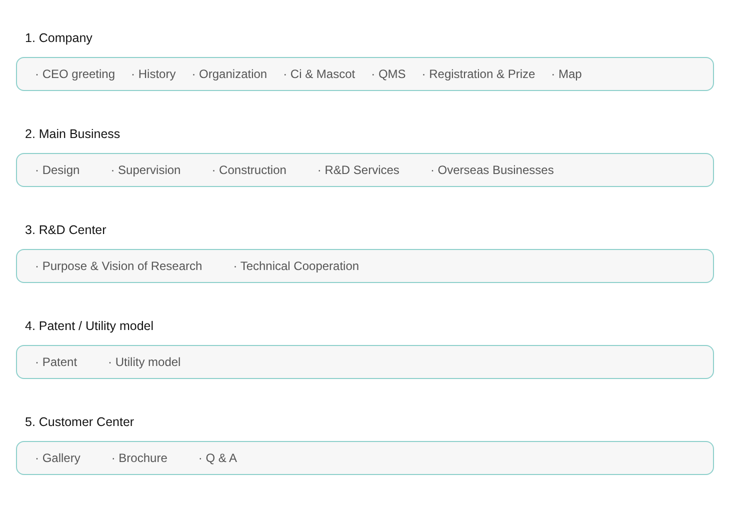 The height and width of the screenshot is (529, 744). What do you see at coordinates (144, 362) in the screenshot?
I see `menu-link: · Utility model` at bounding box center [144, 362].